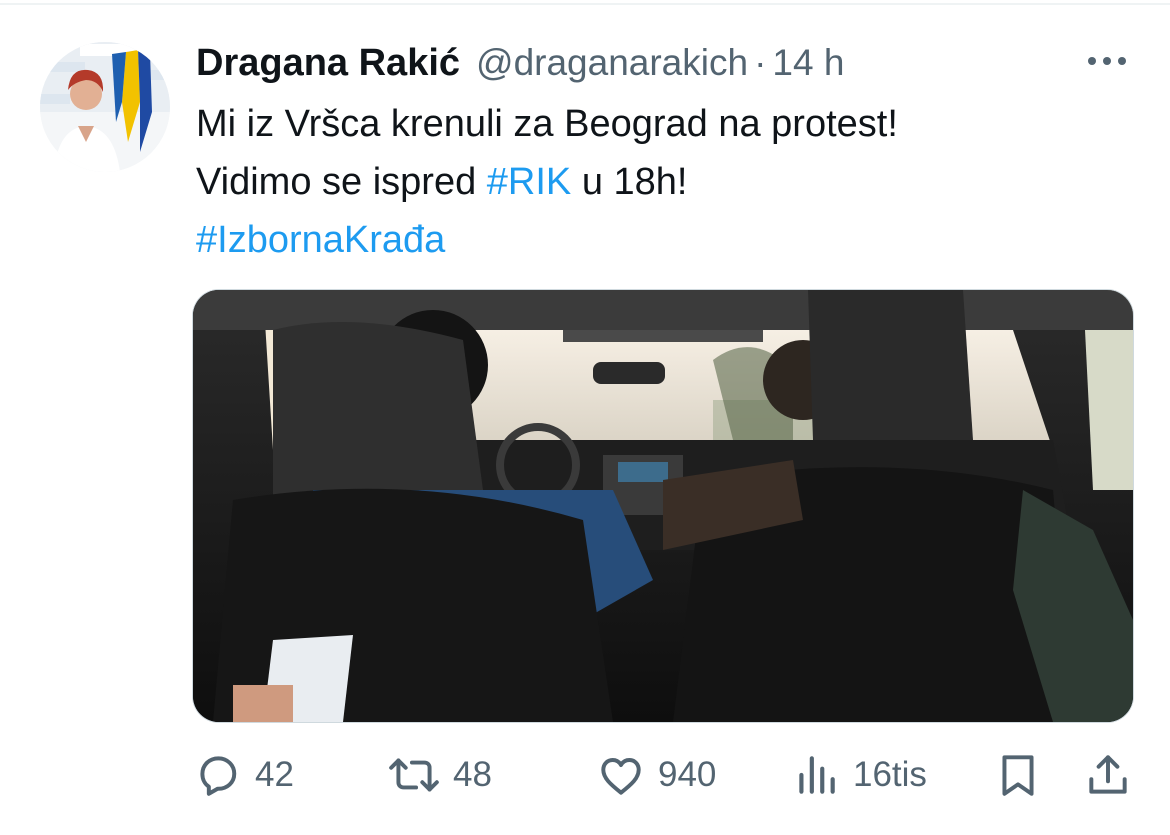 This screenshot has width=1170, height=835. I want to click on hashtag-rik-link: #RIK, so click(529, 182).